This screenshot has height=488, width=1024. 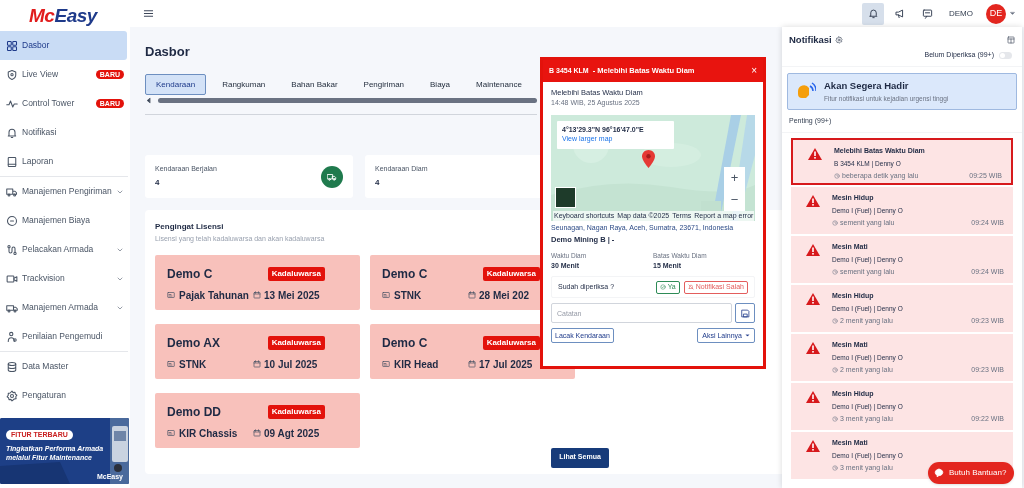 What do you see at coordinates (63, 278) in the screenshot?
I see `sidebar-item: Trackvision` at bounding box center [63, 278].